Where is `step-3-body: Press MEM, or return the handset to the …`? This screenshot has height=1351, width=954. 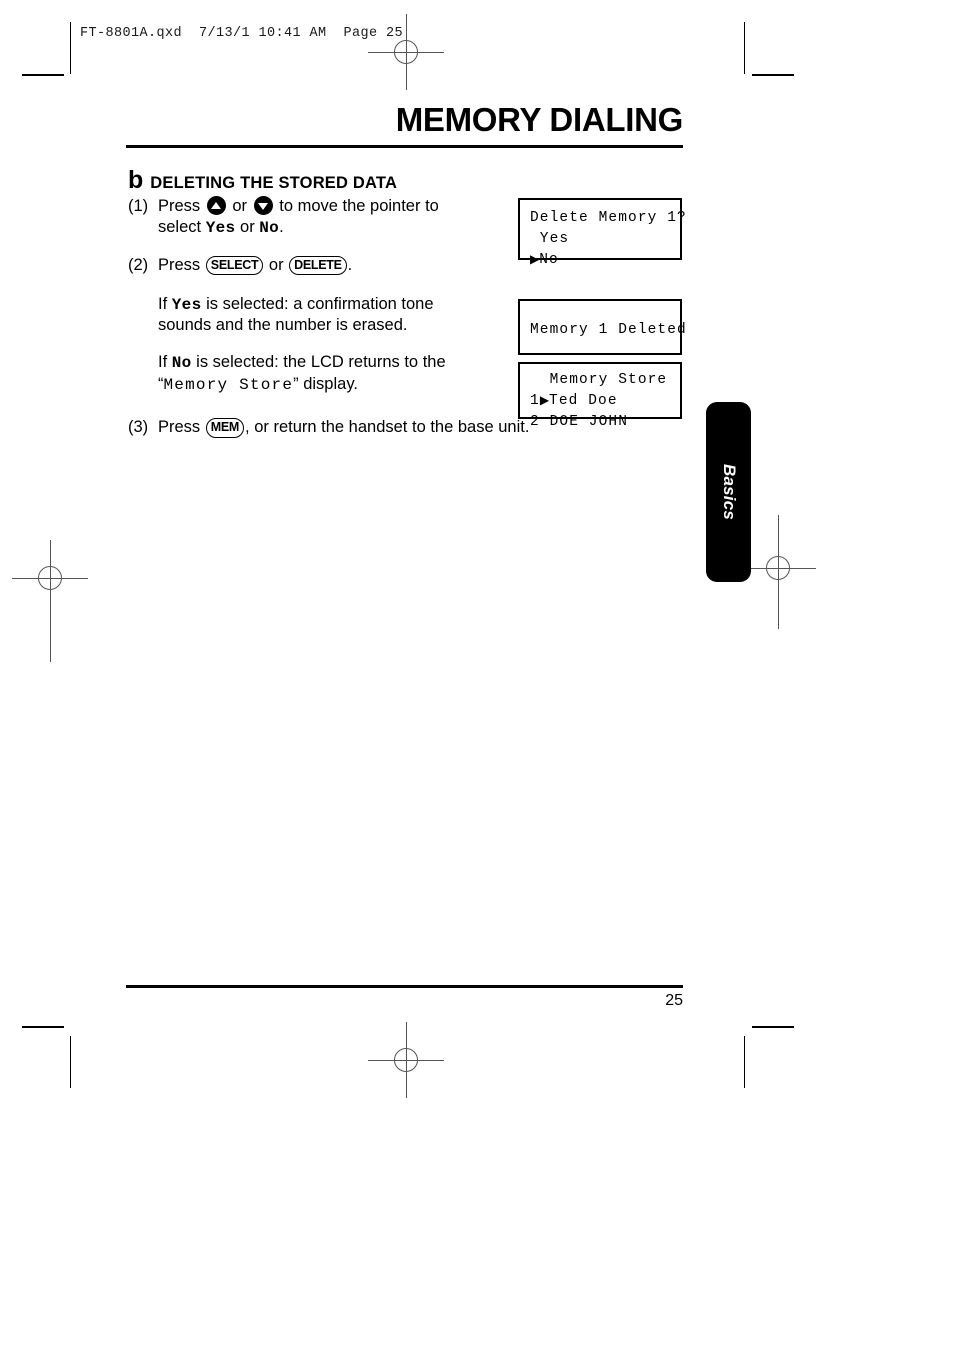
step-3-body: Press MEM, or return the handset to the … is located at coordinates (373, 427).